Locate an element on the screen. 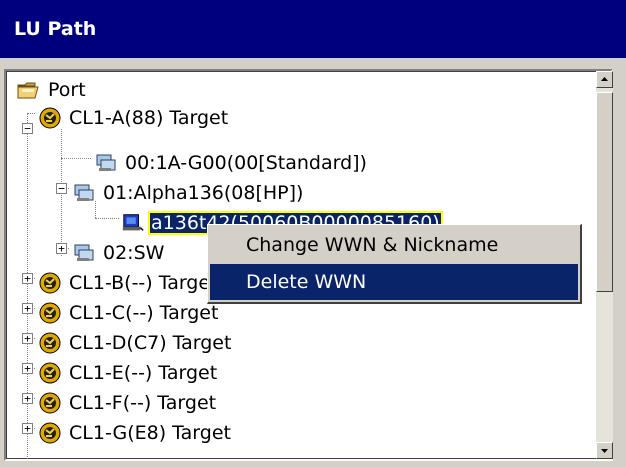 This screenshot has height=467, width=626. arrow-down-icon is located at coordinates (604, 451).